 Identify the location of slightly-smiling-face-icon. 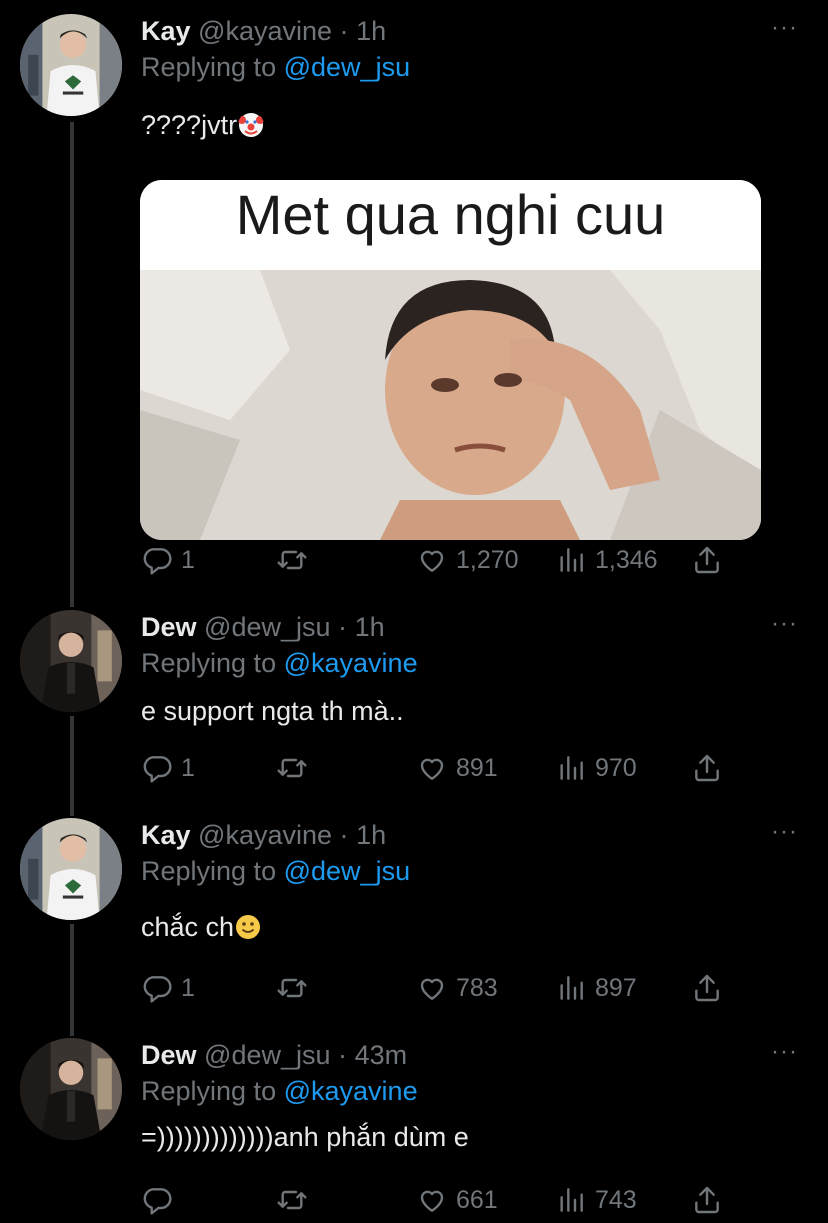
(248, 927).